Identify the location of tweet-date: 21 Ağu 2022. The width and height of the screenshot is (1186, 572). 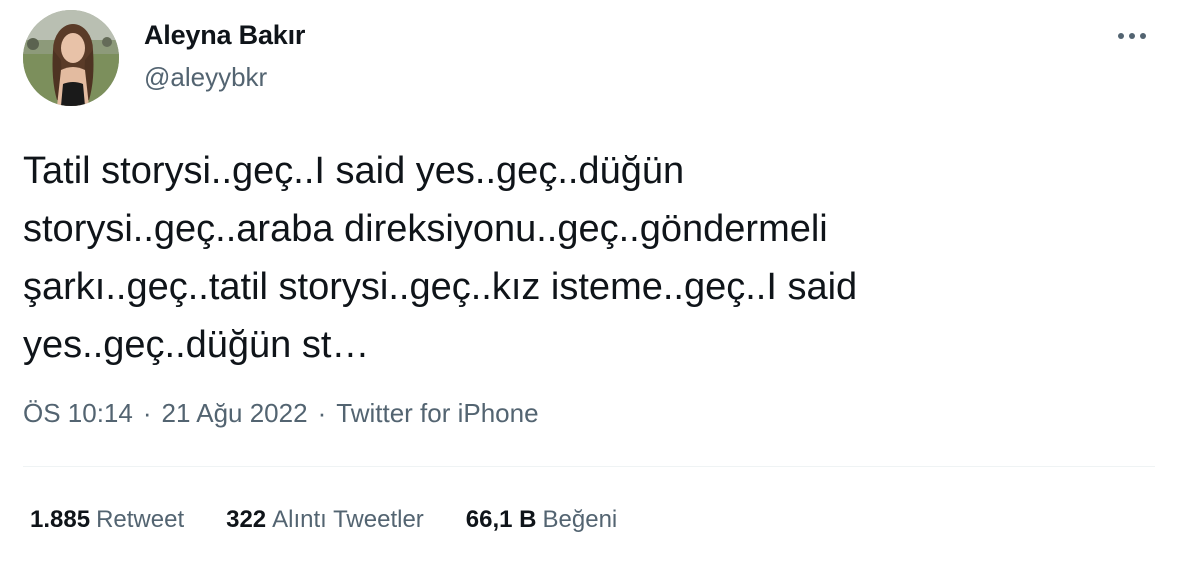
(235, 413).